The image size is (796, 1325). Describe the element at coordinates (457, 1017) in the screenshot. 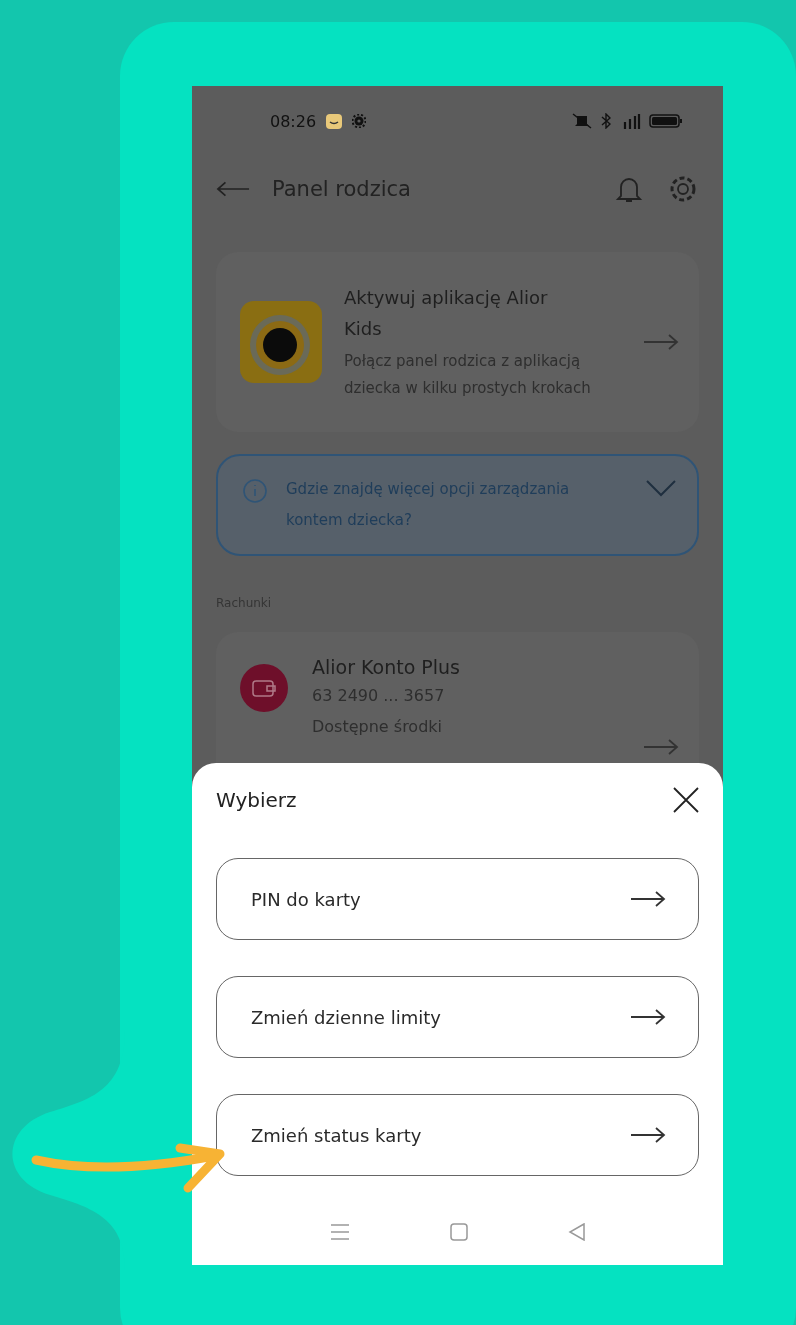

I see `option-button: Zmień dzienne limity` at that location.